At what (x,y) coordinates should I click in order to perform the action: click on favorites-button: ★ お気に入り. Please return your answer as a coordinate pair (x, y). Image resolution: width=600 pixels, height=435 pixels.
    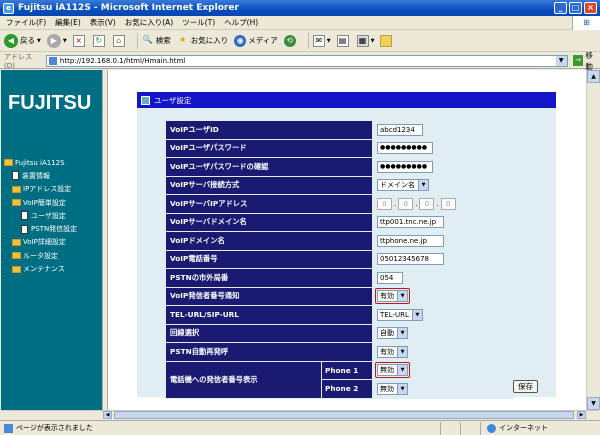
    Looking at the image, I should click on (202, 41).